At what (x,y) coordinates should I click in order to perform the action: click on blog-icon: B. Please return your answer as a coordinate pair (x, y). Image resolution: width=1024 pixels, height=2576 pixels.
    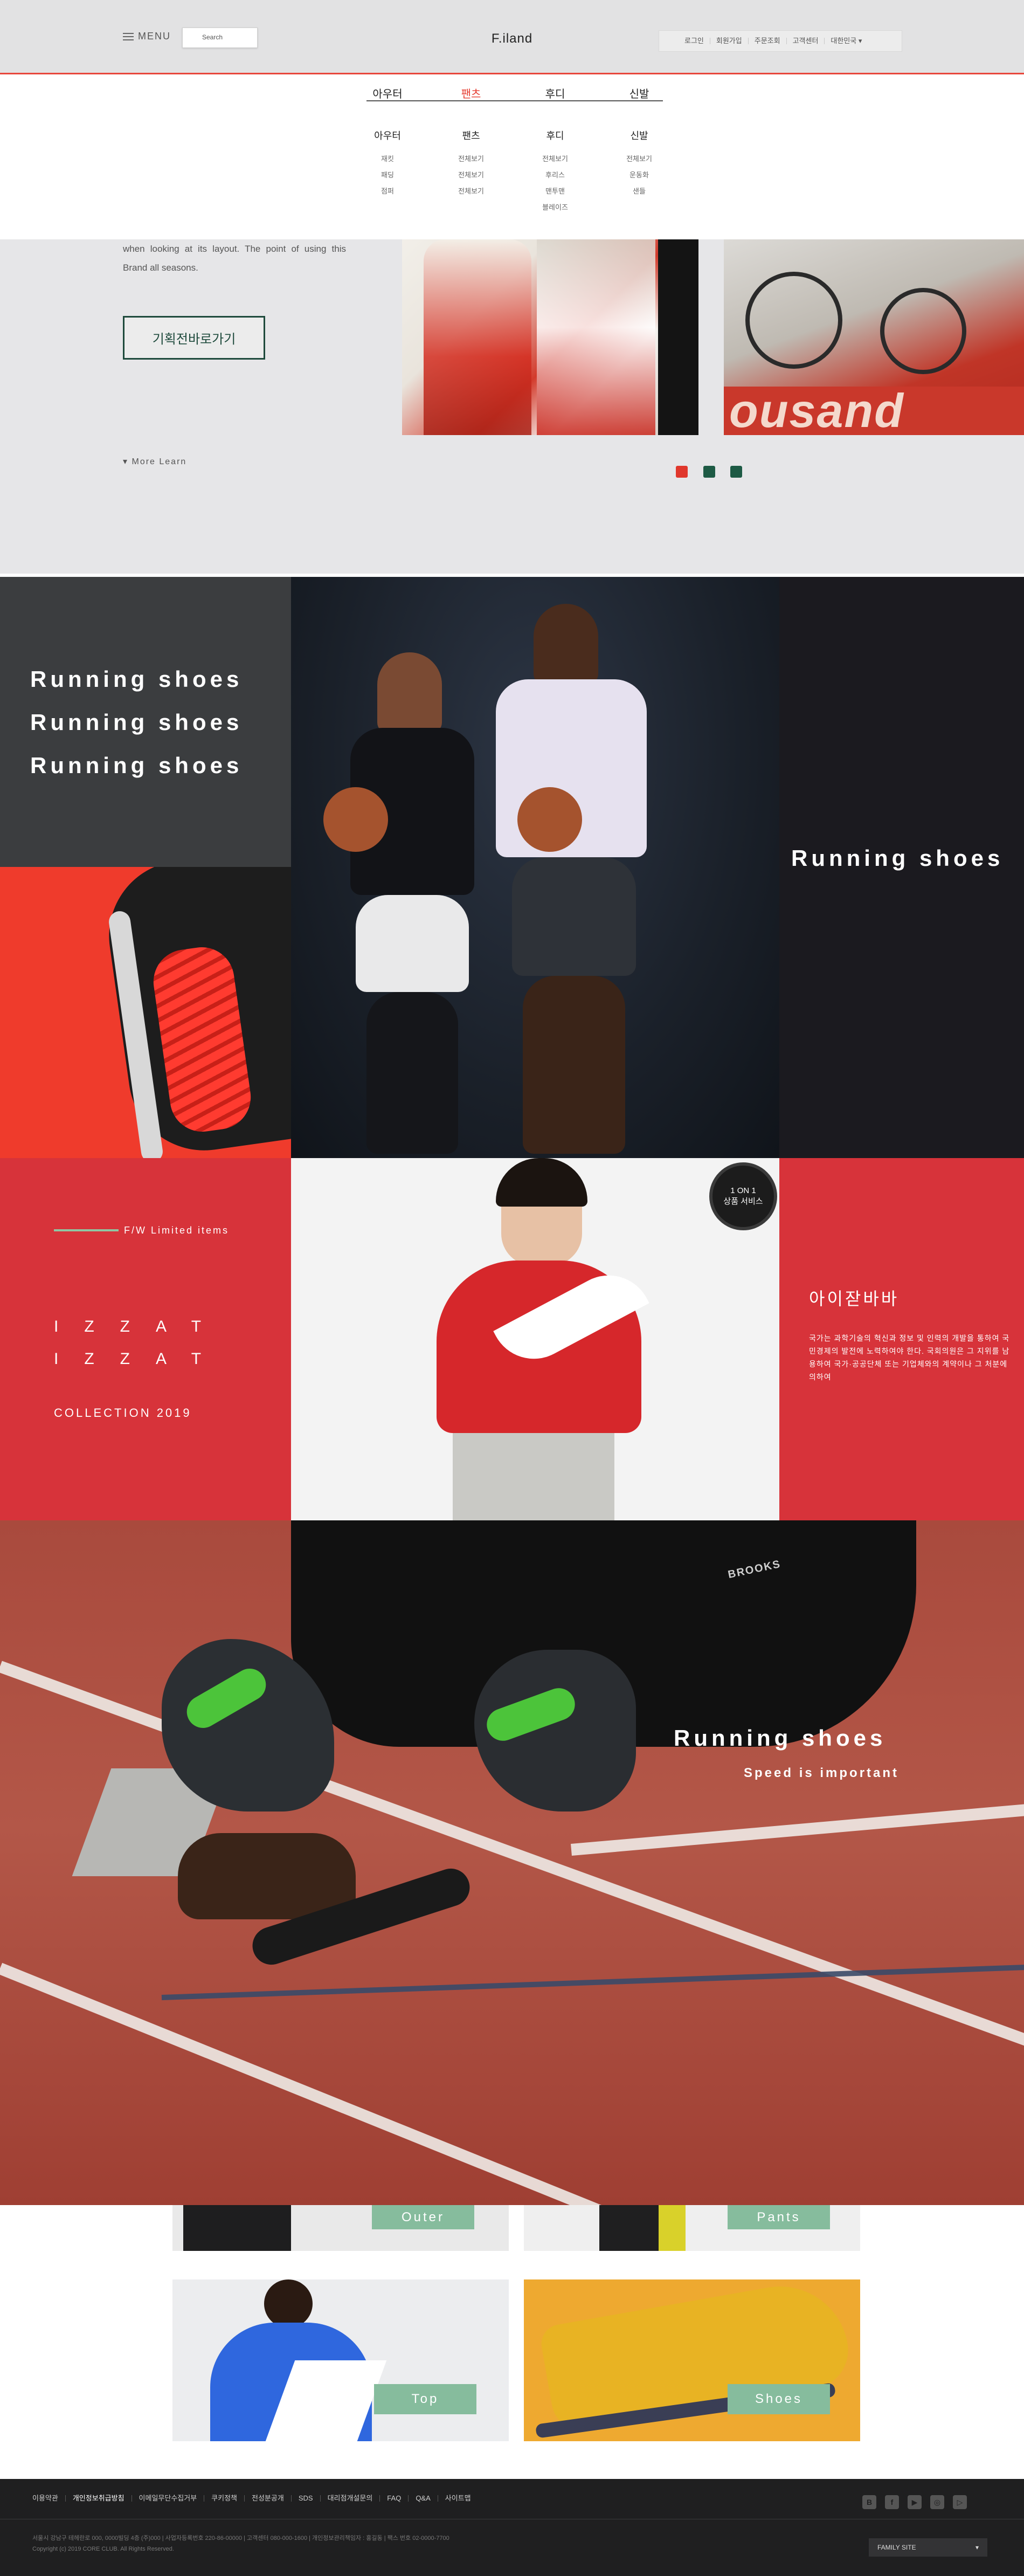
    Looking at the image, I should click on (869, 2502).